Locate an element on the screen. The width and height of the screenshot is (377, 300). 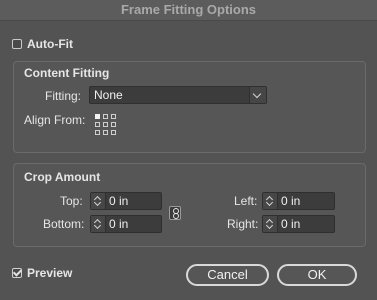
crop-right-stepper-icon is located at coordinates (270, 224).